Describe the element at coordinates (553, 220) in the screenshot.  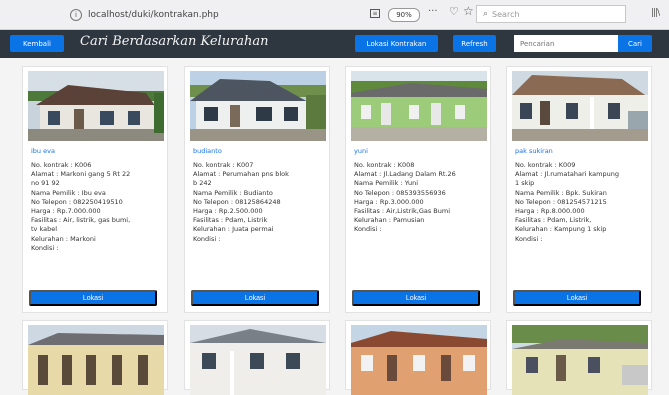
I see `detail-line: Fasilitas : Pdam, Listrik,` at that location.